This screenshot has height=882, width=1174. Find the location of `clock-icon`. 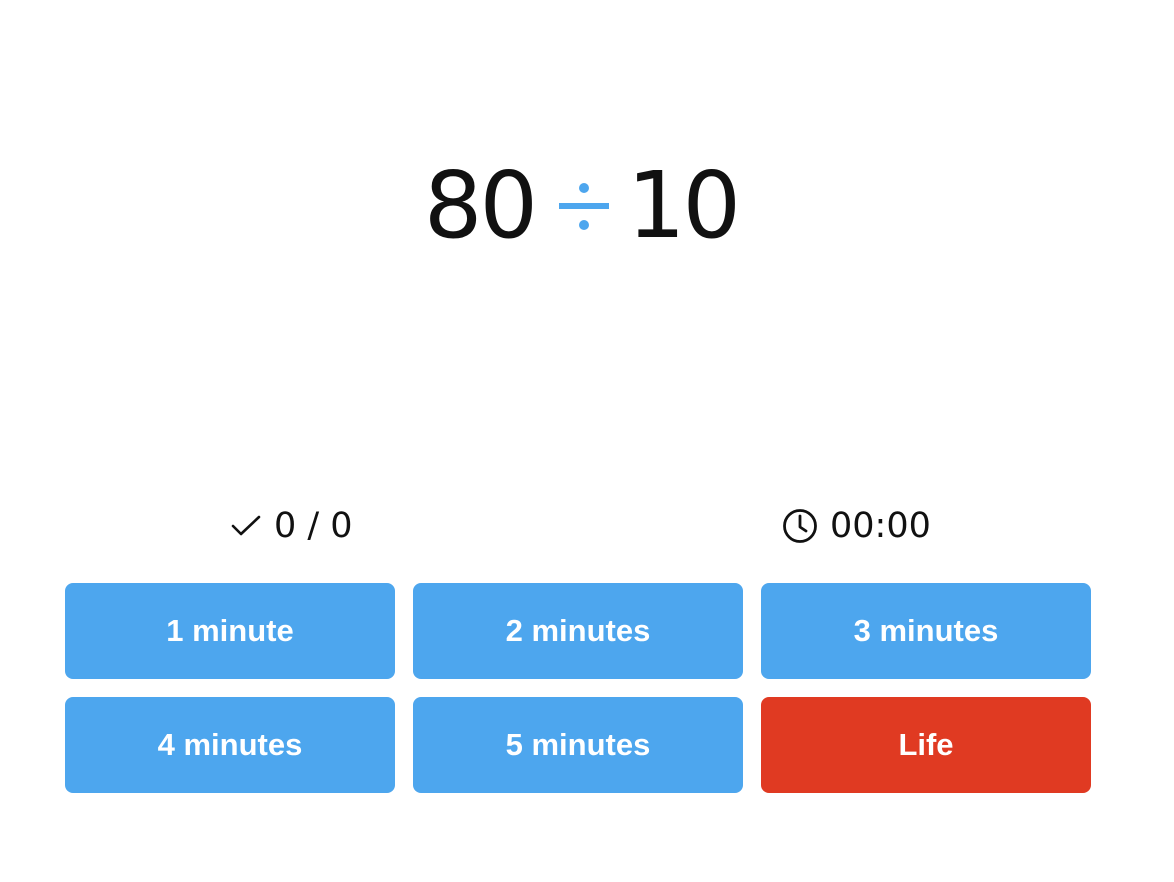

clock-icon is located at coordinates (800, 526).